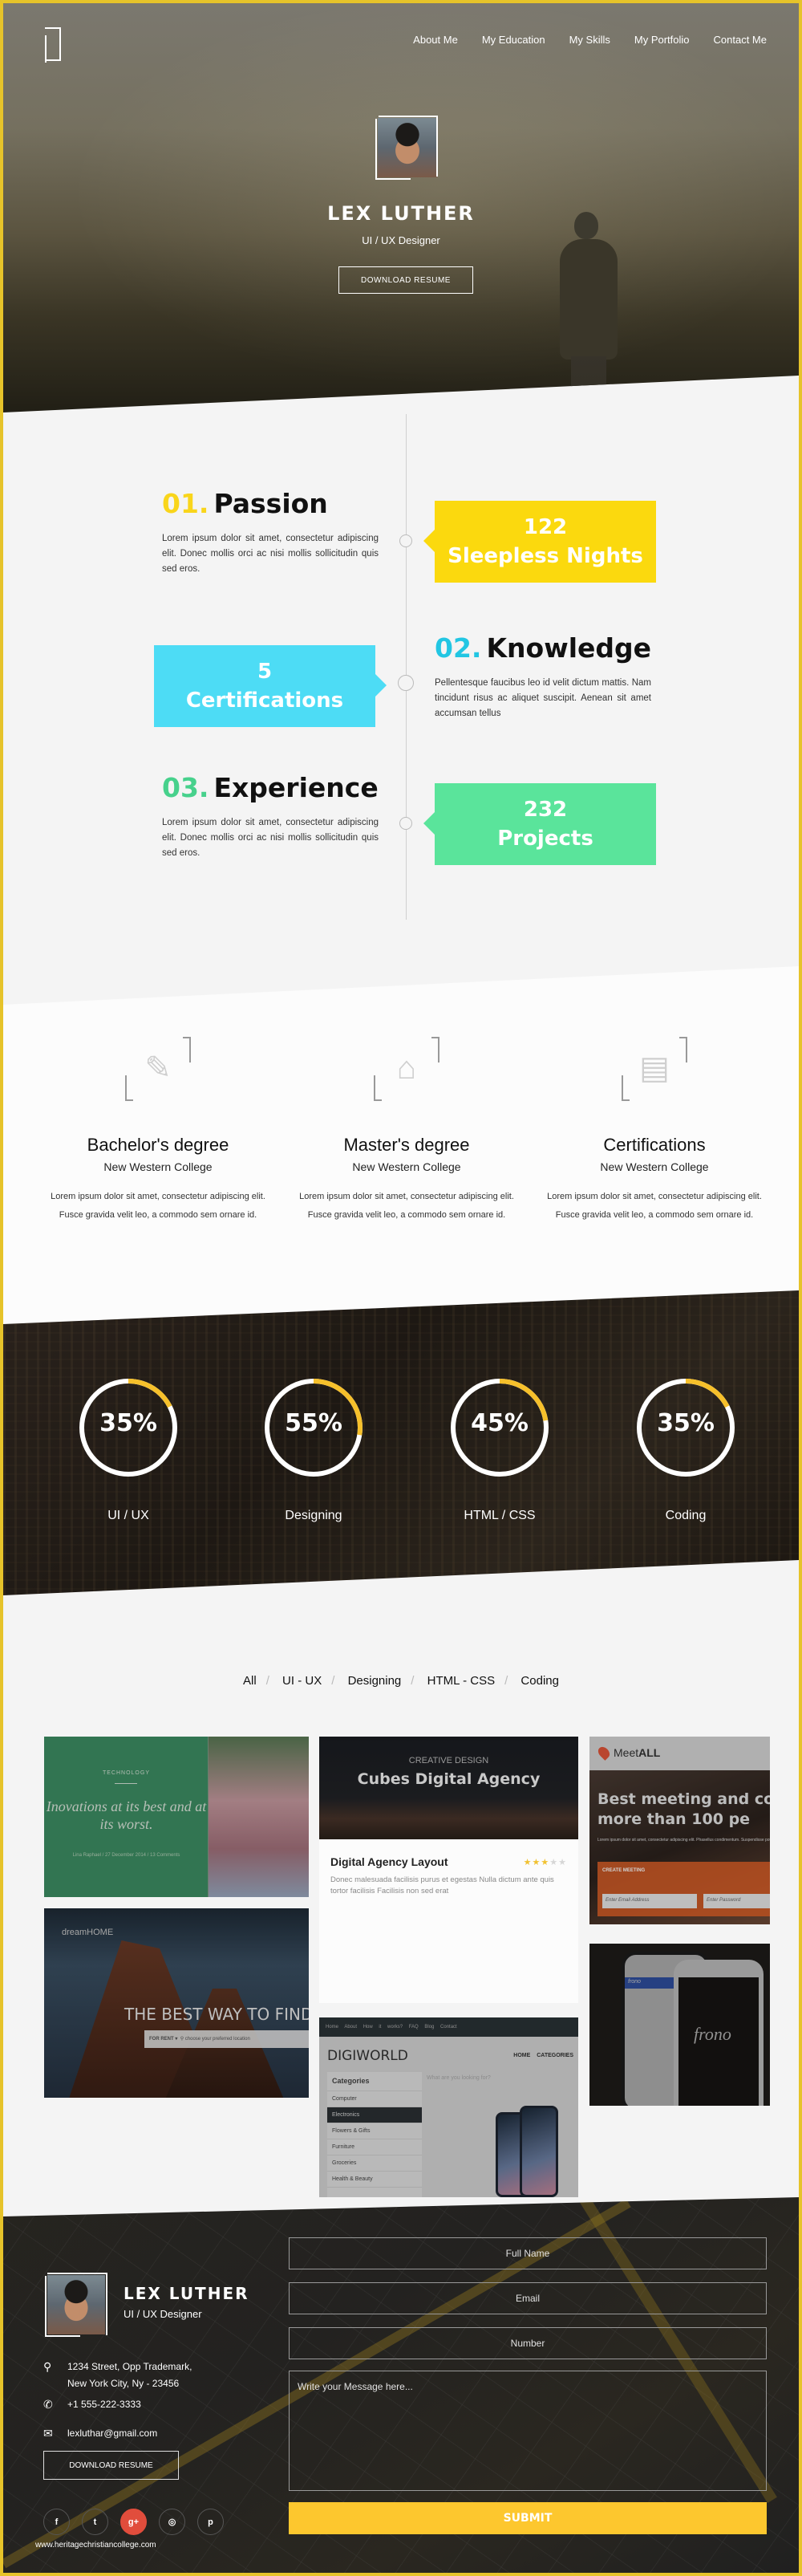 Image resolution: width=802 pixels, height=2576 pixels. Describe the element at coordinates (250, 1681) in the screenshot. I see `filter-all: All` at that location.